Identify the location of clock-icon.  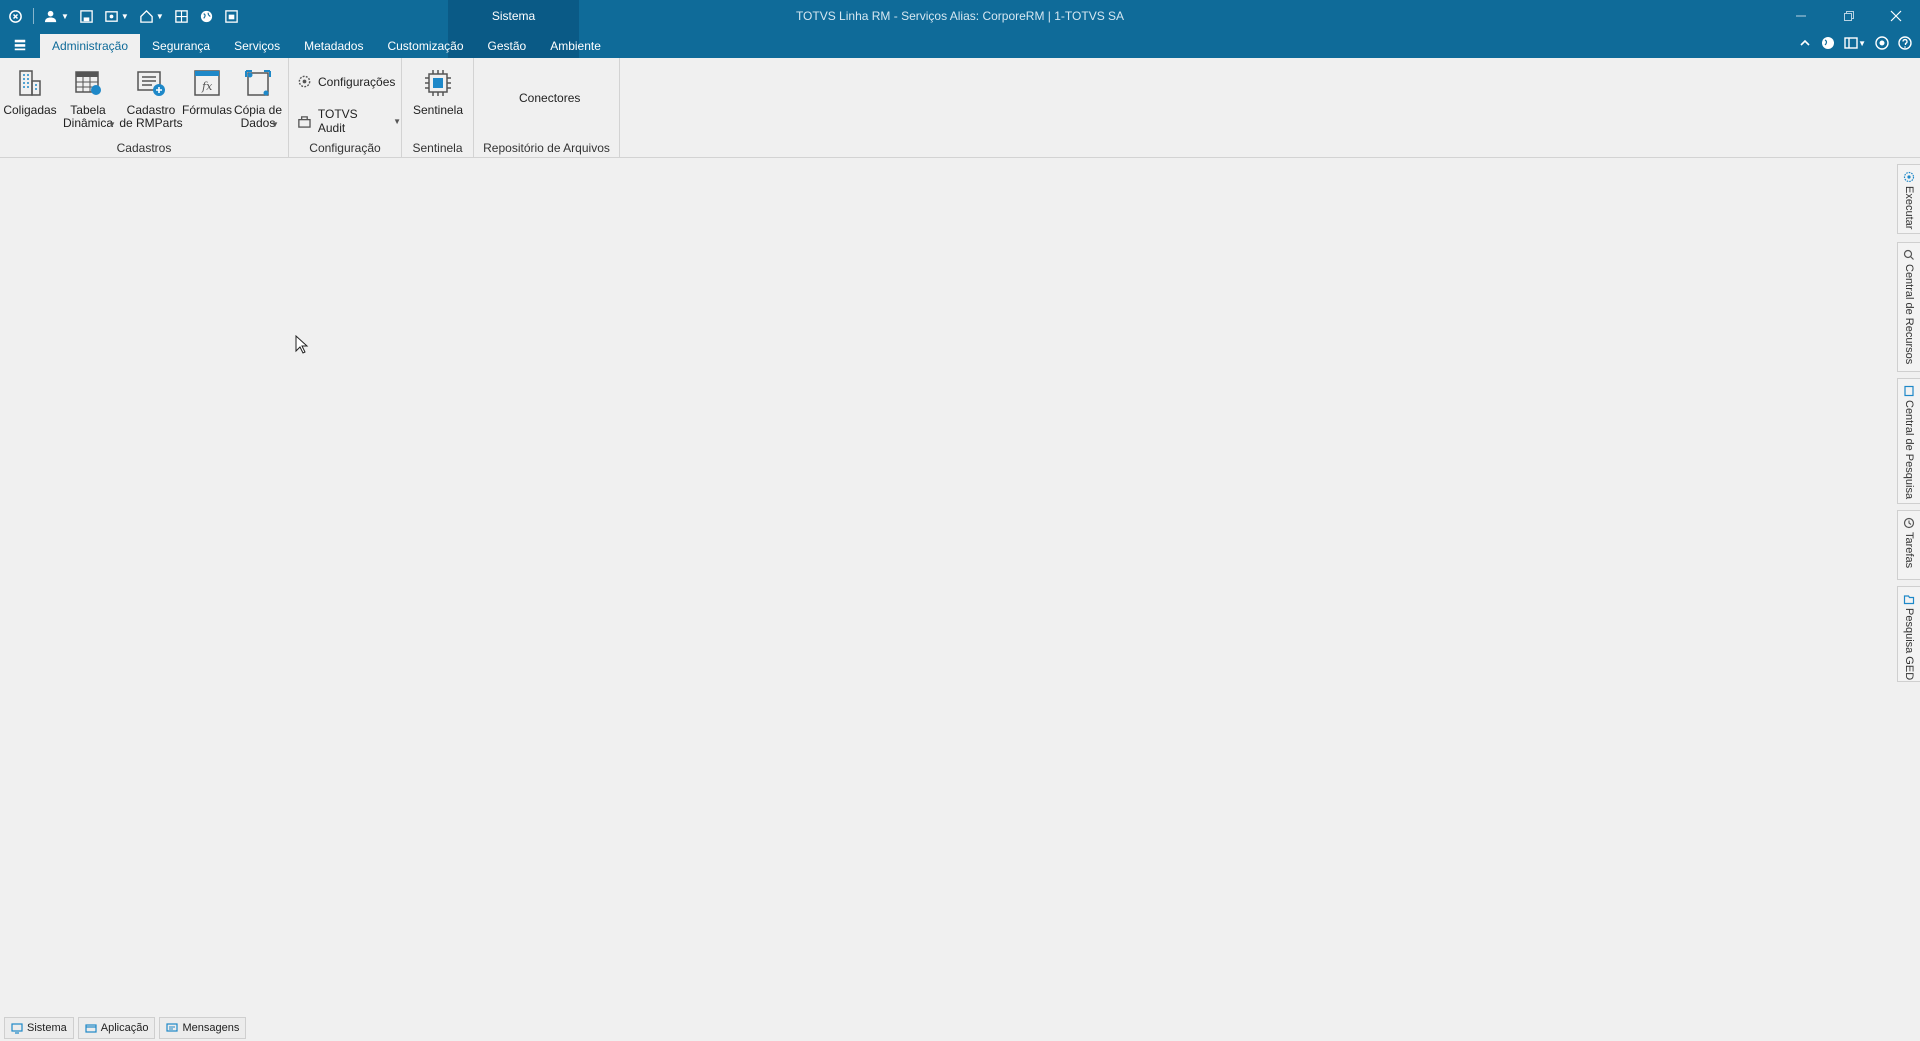
(1909, 523).